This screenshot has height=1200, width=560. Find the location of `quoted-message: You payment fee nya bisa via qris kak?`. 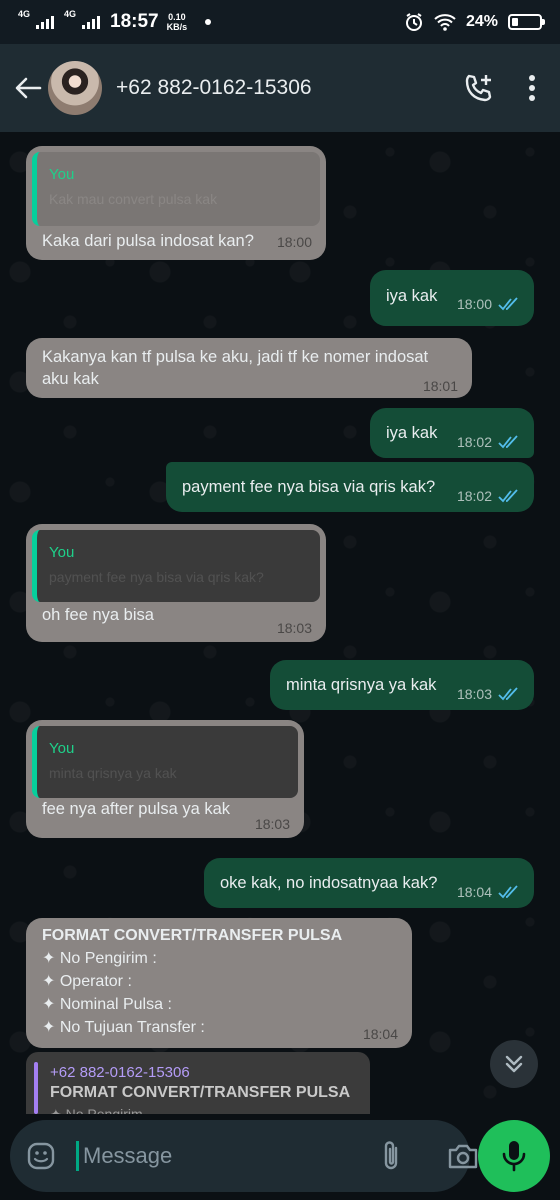

quoted-message: You payment fee nya bisa via qris kak? is located at coordinates (176, 566).